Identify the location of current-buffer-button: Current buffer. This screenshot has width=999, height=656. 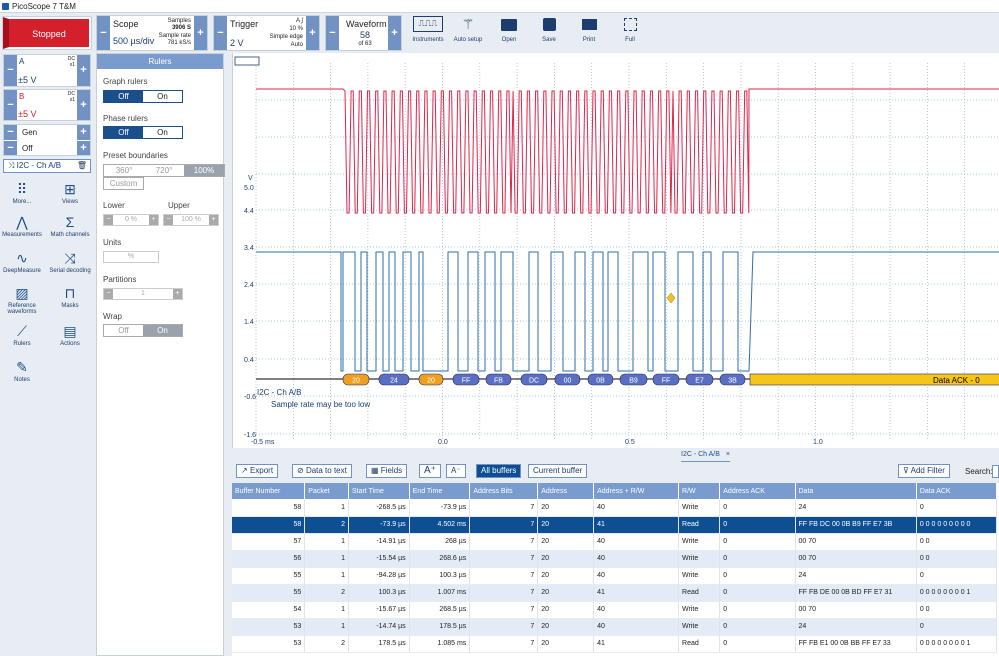
(558, 471).